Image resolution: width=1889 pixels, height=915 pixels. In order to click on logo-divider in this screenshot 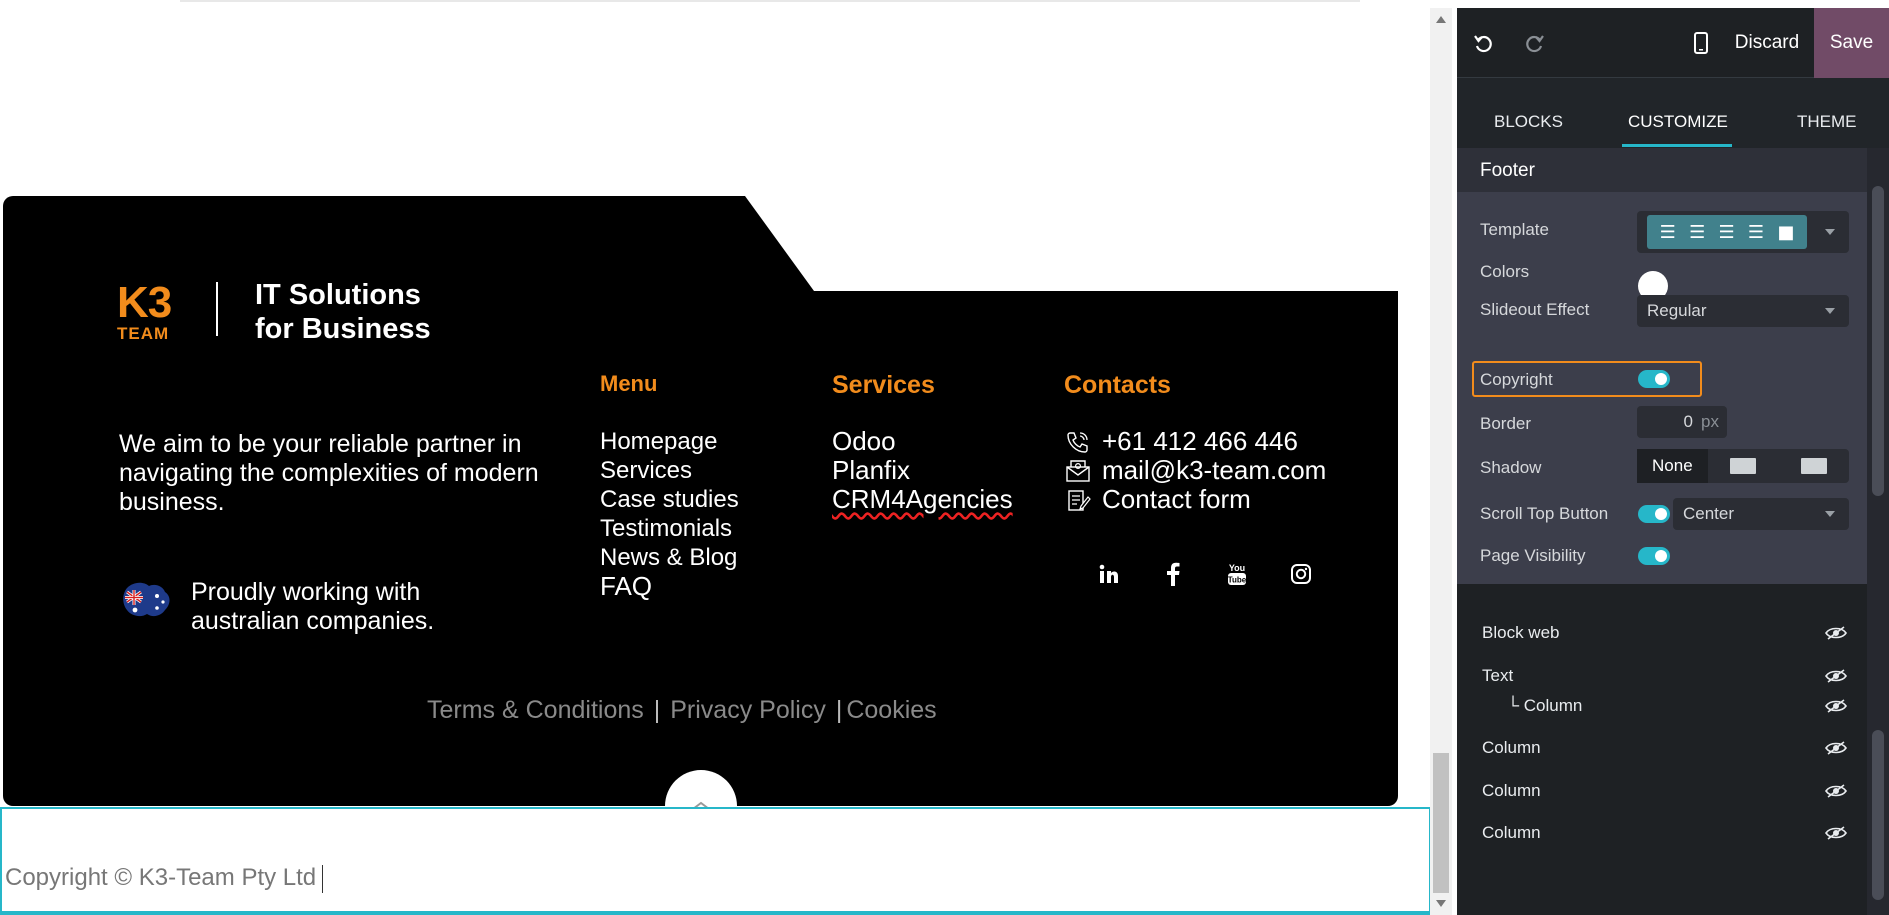, I will do `click(217, 309)`.